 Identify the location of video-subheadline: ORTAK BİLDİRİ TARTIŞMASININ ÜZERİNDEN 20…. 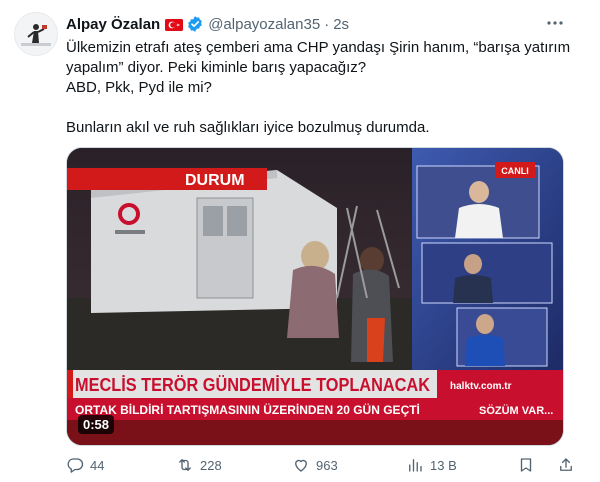
(247, 409).